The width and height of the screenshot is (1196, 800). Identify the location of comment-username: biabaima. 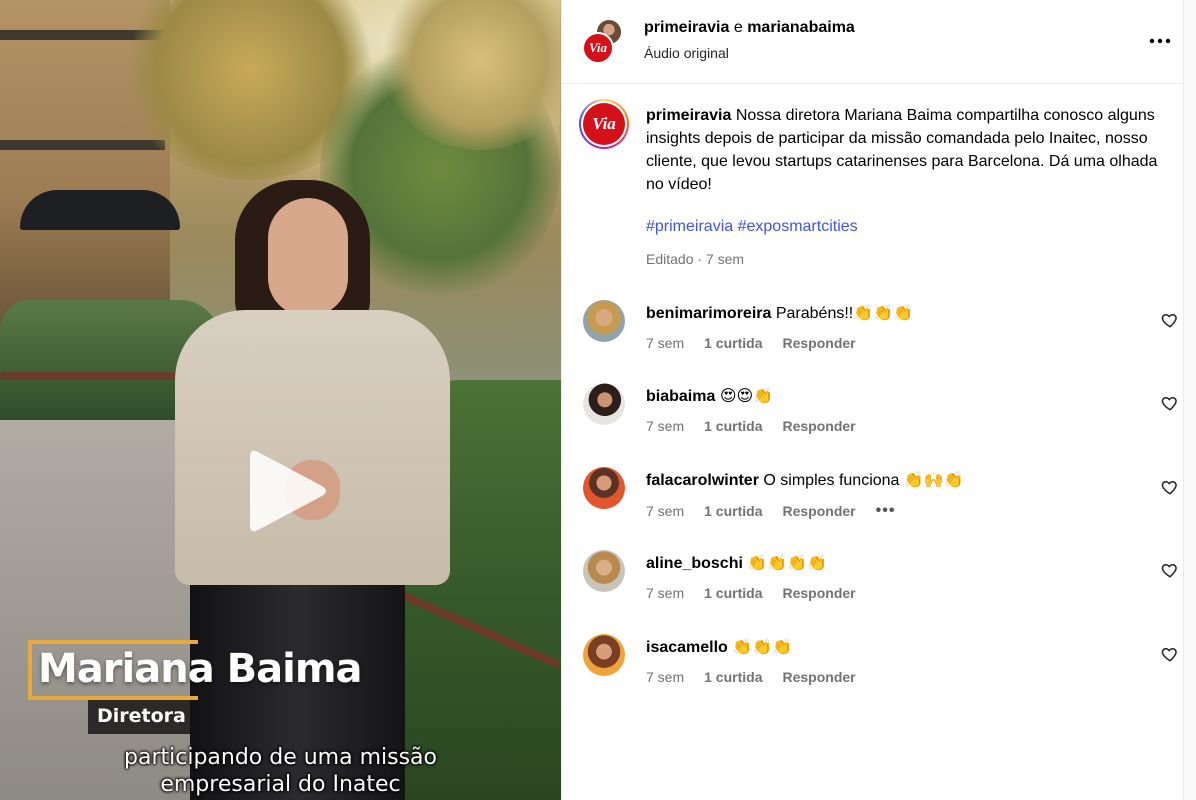
(680, 396).